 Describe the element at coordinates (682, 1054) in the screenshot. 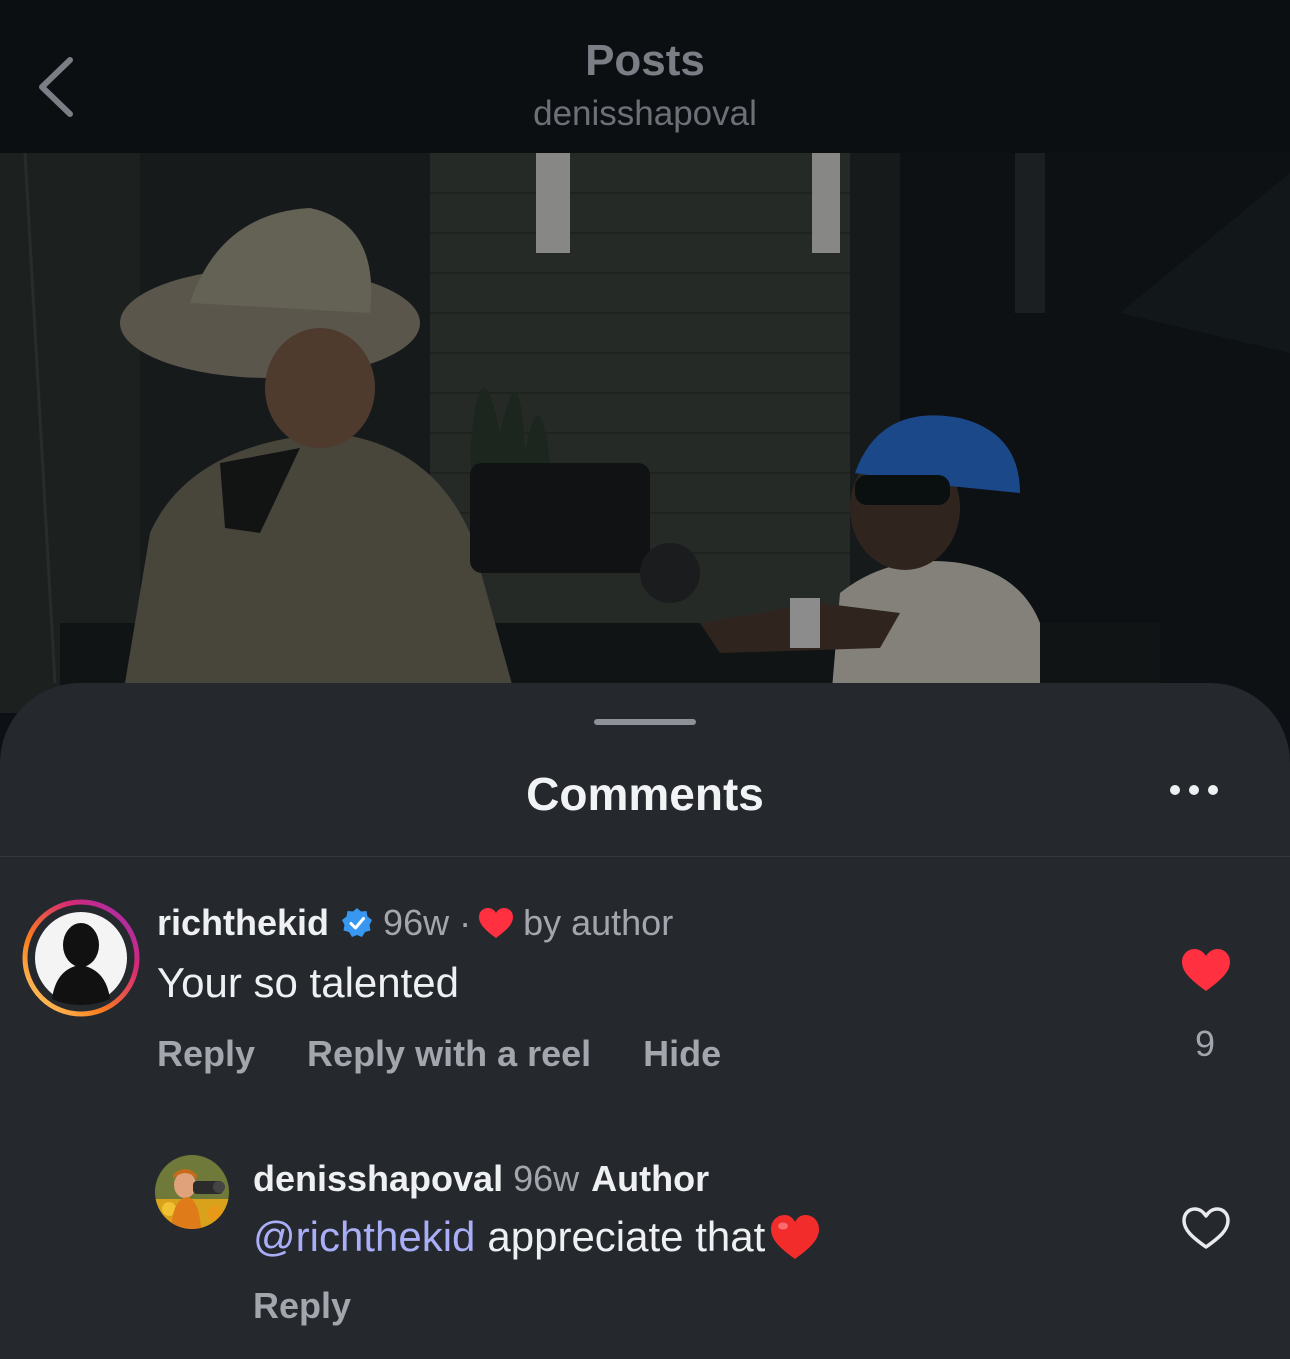

I see `hide-button: Hide` at that location.